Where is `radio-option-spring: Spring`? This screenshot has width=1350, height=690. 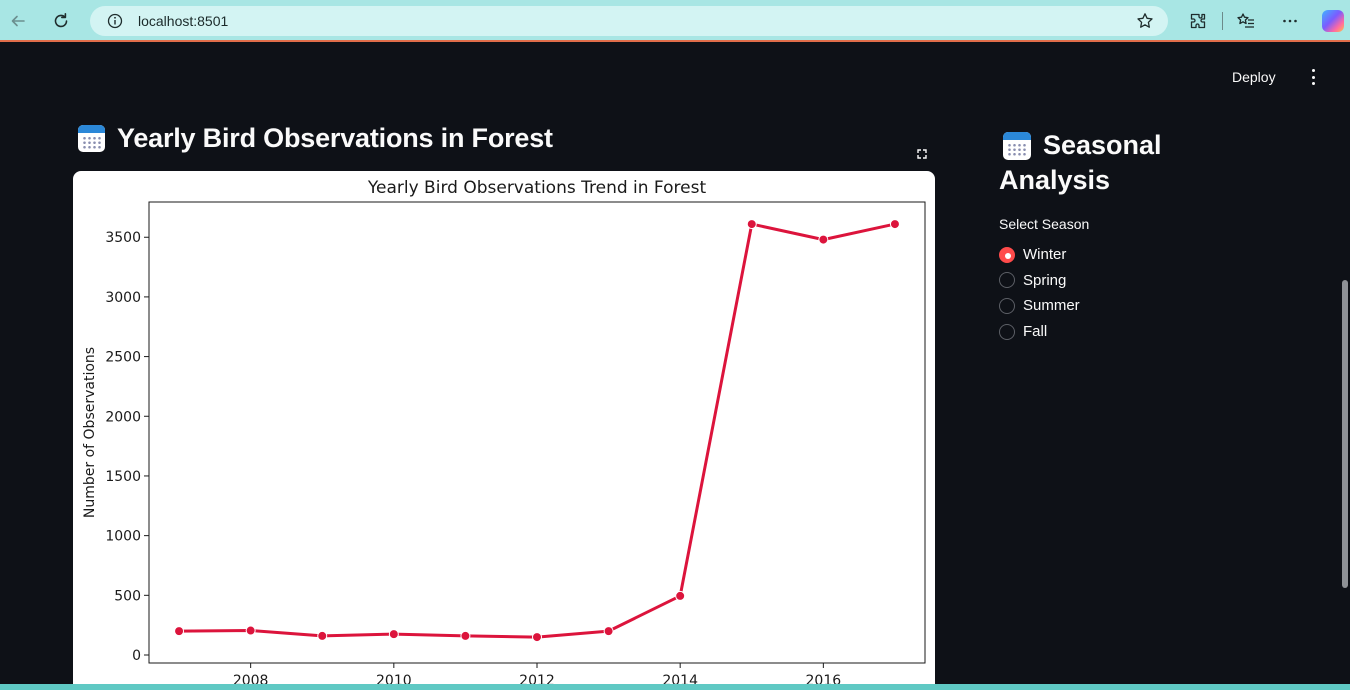 radio-option-spring: Spring is located at coordinates (1039, 281).